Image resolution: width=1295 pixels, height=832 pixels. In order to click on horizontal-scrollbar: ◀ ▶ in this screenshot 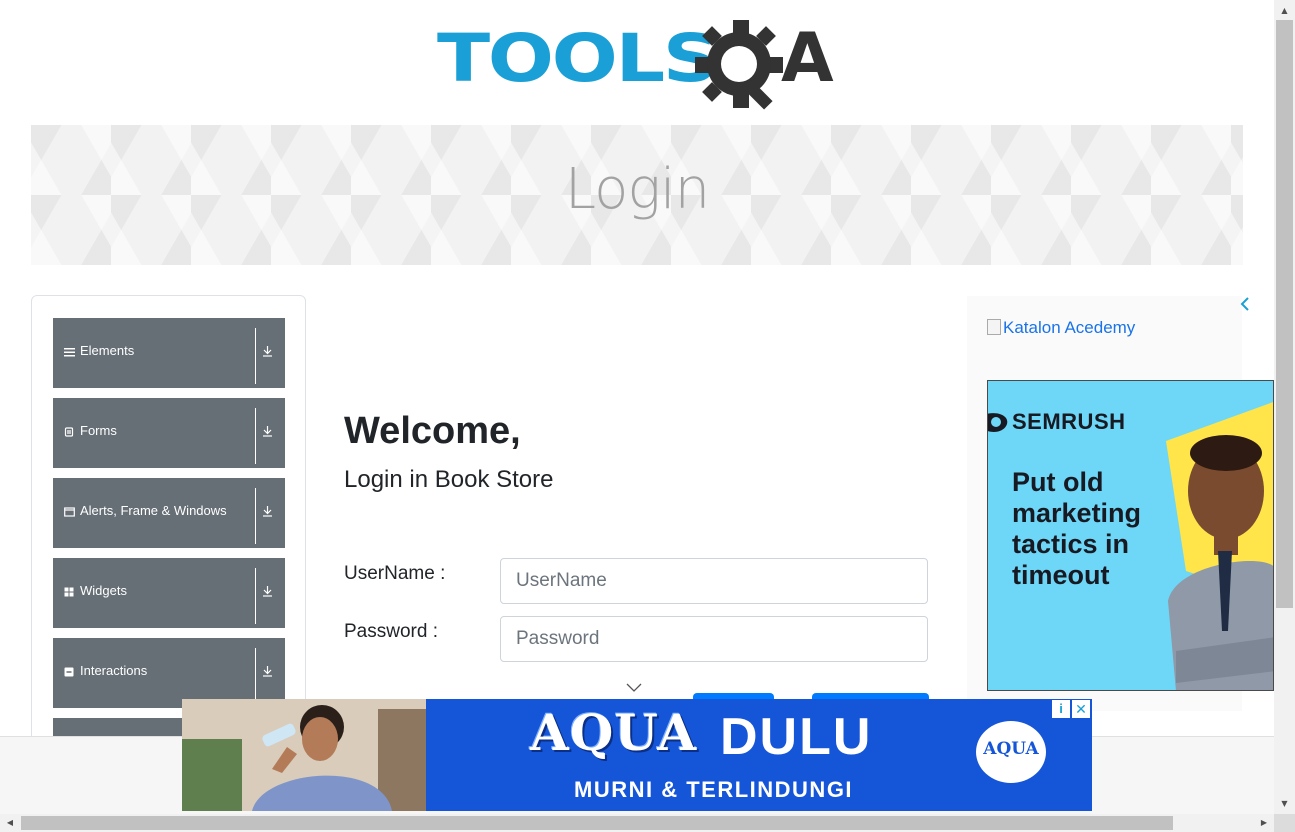, I will do `click(637, 823)`.